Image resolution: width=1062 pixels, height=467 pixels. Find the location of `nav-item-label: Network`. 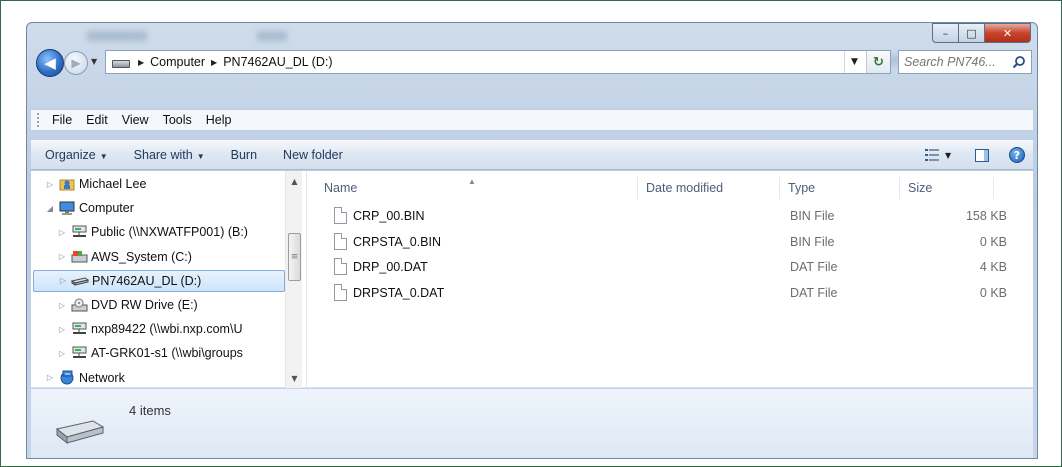

nav-item-label: Network is located at coordinates (102, 377).